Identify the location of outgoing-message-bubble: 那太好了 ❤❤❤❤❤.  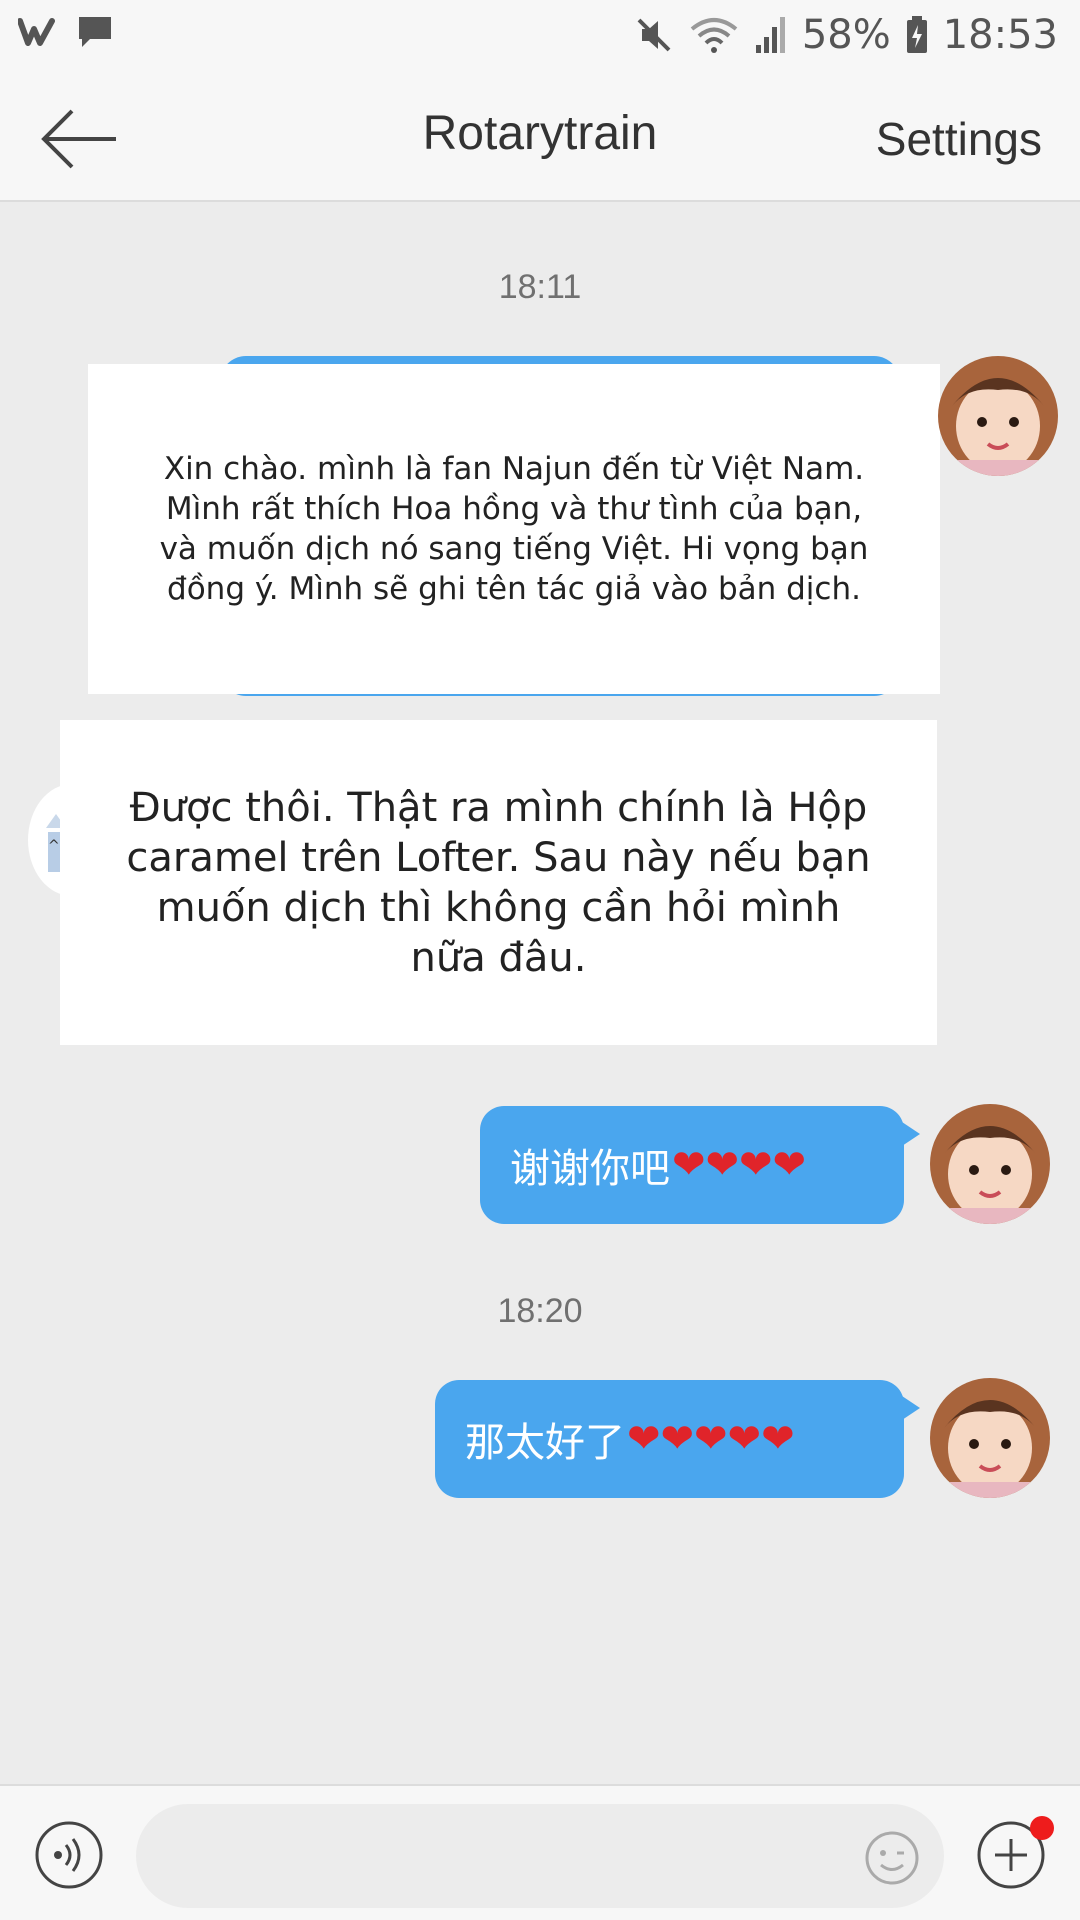
(677, 1439).